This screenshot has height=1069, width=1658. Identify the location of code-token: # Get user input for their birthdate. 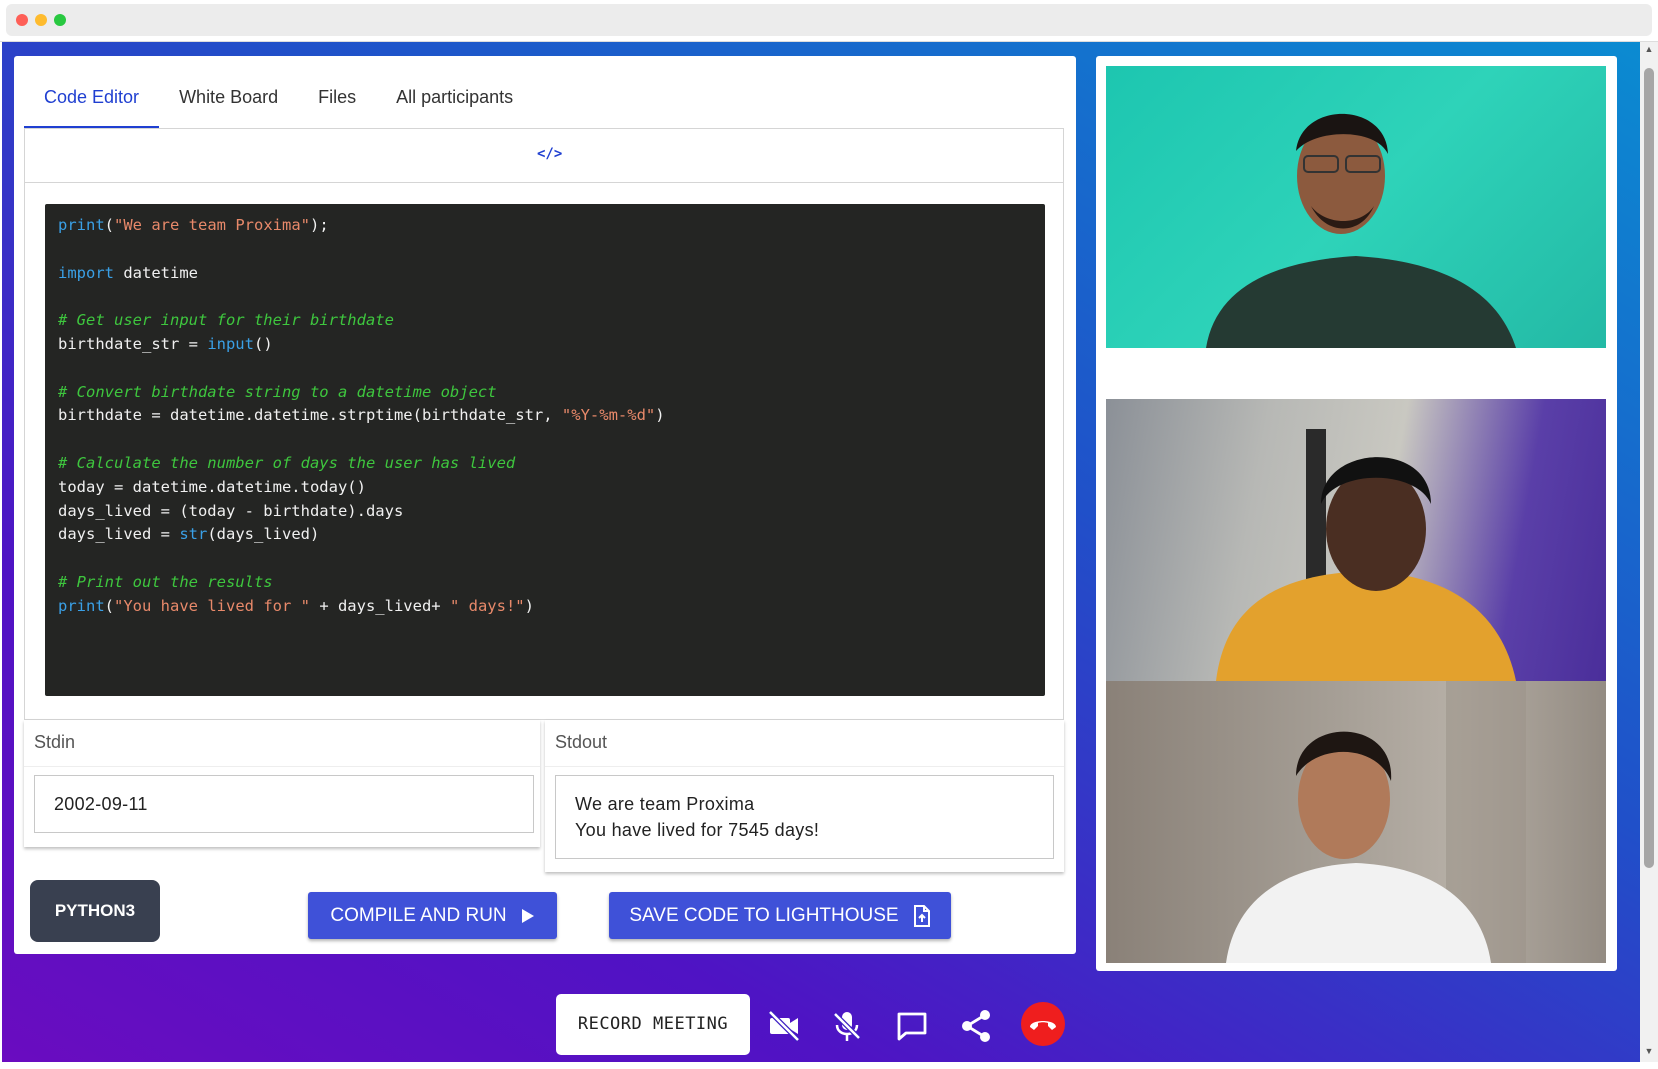
(226, 320).